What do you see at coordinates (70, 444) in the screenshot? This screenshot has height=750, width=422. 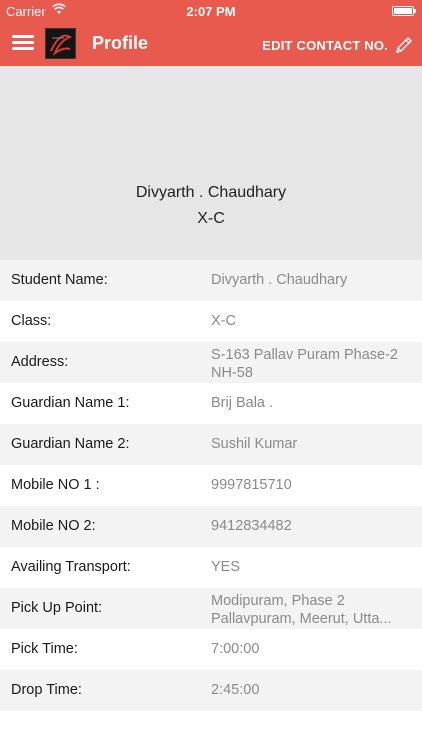 I see `detail-label: Guardian Name 2:` at bounding box center [70, 444].